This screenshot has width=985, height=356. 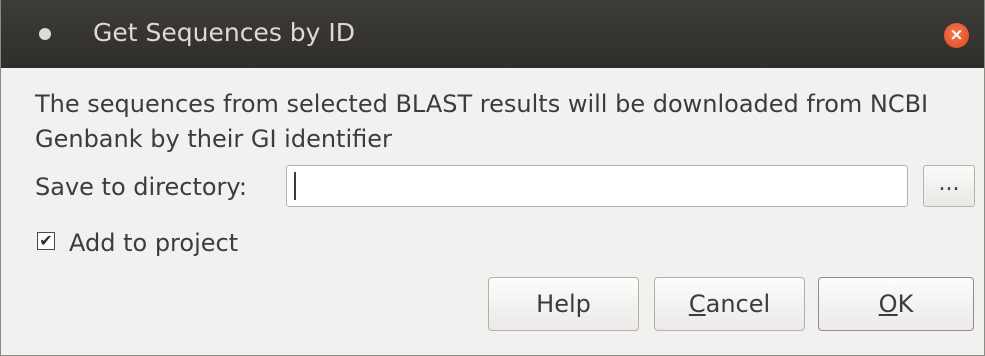 I want to click on close-icon: ×, so click(x=956, y=35).